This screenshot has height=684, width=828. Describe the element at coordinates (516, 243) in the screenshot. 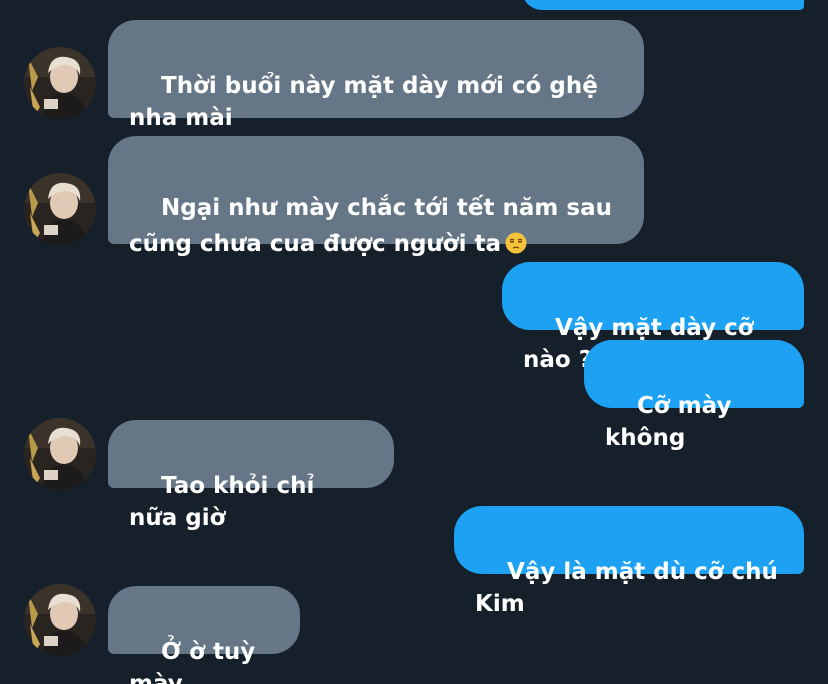

I see `unamused-face-icon` at that location.